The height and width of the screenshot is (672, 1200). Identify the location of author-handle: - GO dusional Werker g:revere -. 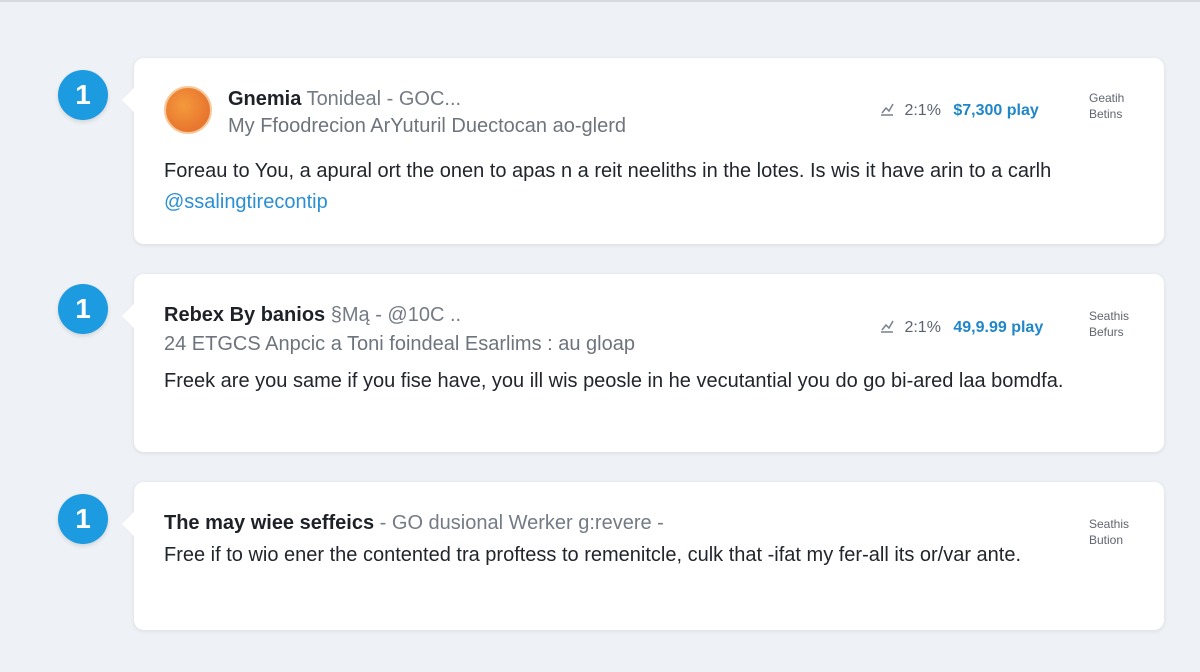
(521, 523).